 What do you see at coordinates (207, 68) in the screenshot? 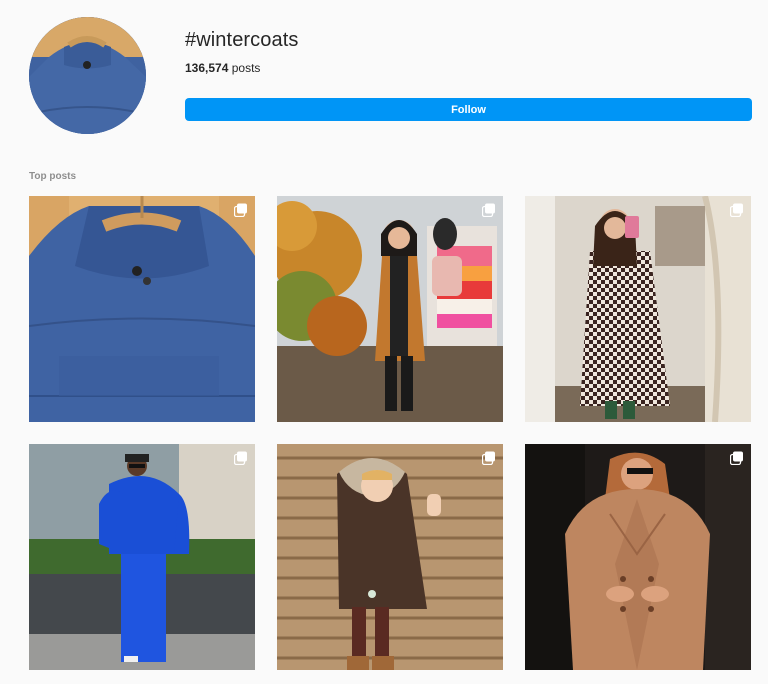
I see `post-count-number: 136,574` at bounding box center [207, 68].